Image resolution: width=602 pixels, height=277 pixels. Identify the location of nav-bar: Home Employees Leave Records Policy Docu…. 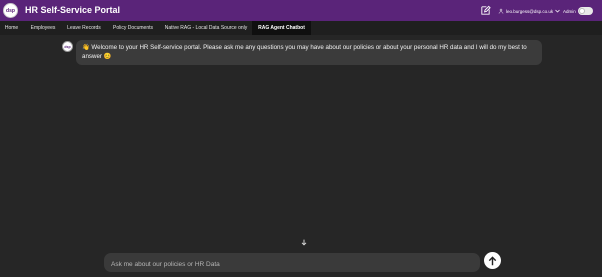
(301, 28).